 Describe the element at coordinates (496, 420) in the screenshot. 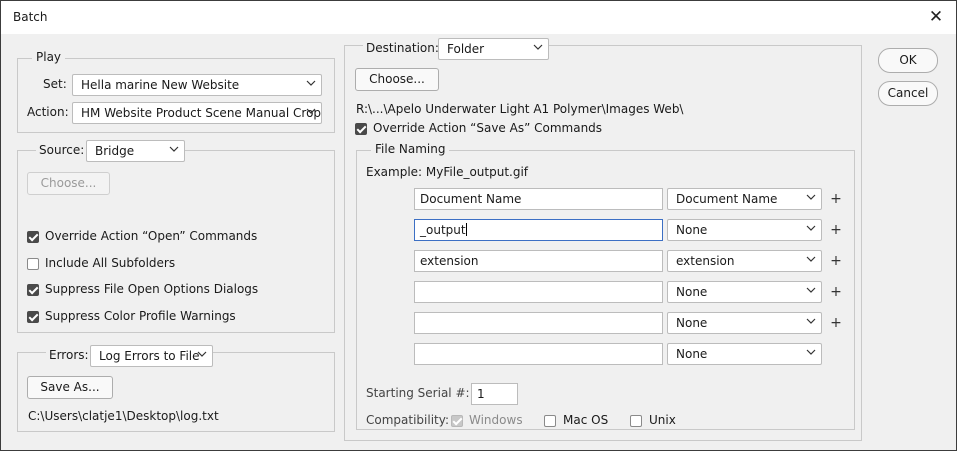

I see `windows-label: Windows` at that location.